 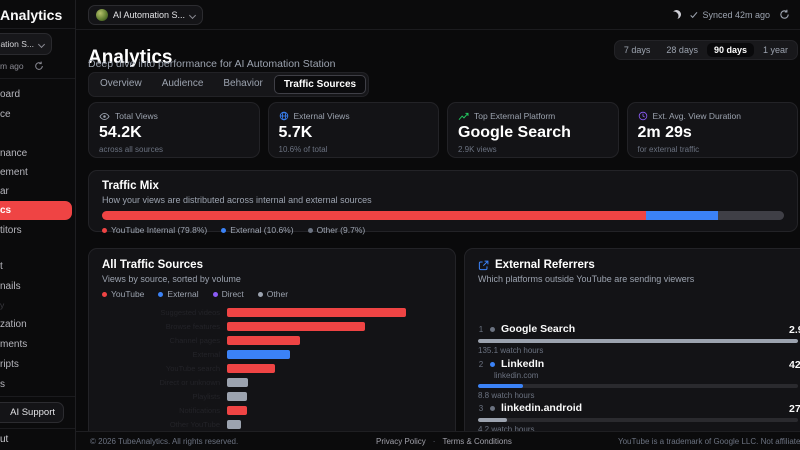 What do you see at coordinates (303, 149) in the screenshot?
I see `stat-subtext: 10.6% of total` at bounding box center [303, 149].